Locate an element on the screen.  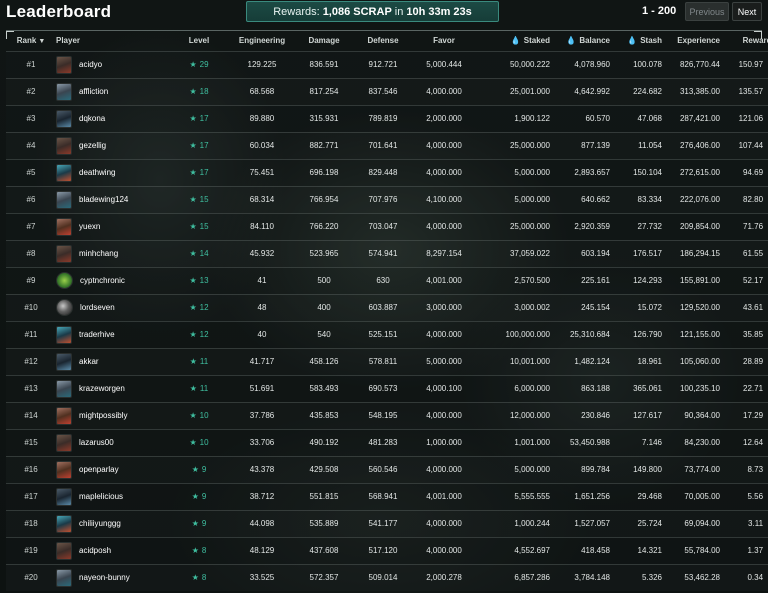
balance-cell: 1,651.256 is located at coordinates (592, 496).